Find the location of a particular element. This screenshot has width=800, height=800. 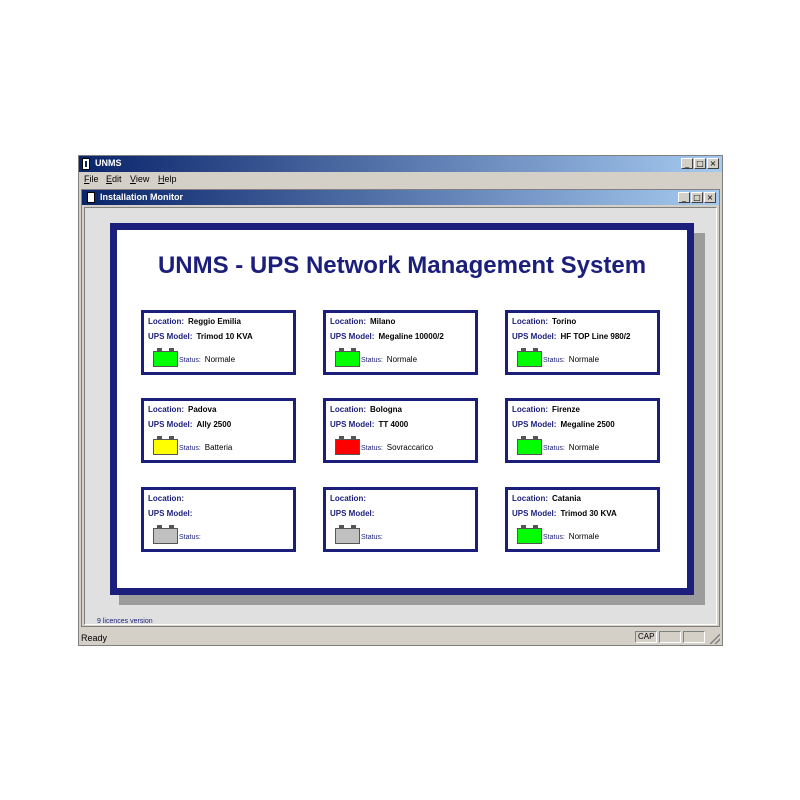

location-value: Catania is located at coordinates (566, 498).